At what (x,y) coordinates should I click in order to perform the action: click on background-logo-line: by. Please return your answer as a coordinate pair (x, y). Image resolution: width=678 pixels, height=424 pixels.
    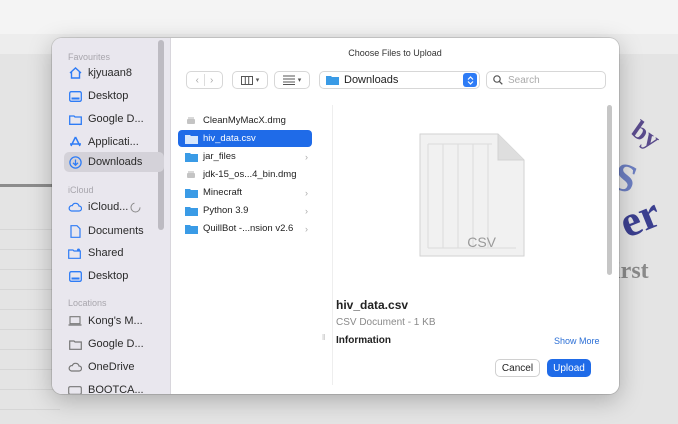
    Looking at the image, I should click on (646, 134).